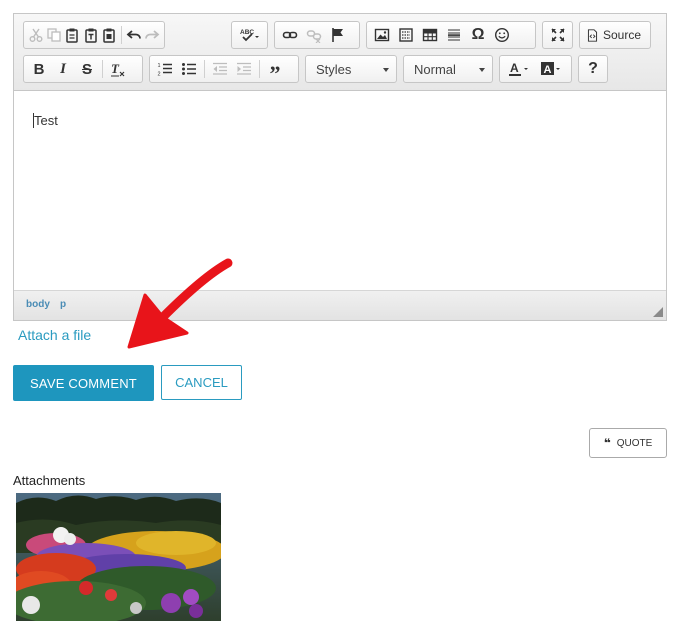 The image size is (676, 632). I want to click on colors-group: A A, so click(535, 69).